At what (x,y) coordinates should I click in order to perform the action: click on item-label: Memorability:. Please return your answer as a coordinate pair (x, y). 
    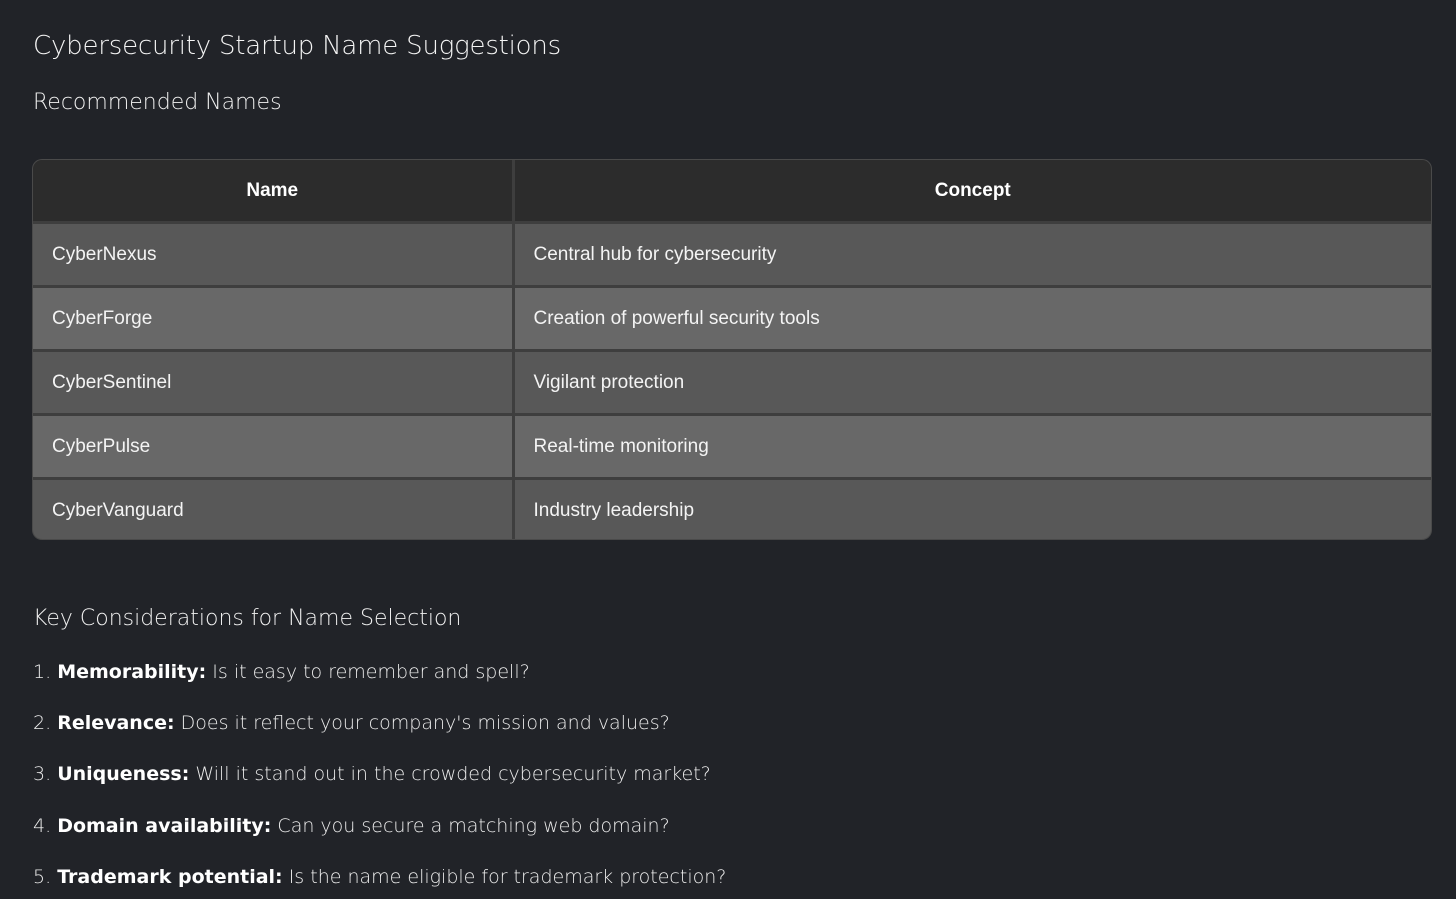
    Looking at the image, I should click on (132, 672).